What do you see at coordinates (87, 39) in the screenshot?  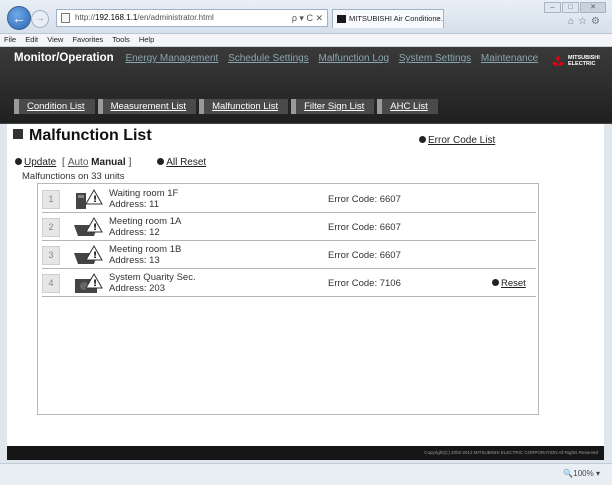 I see `menu-favorites: Favorites` at bounding box center [87, 39].